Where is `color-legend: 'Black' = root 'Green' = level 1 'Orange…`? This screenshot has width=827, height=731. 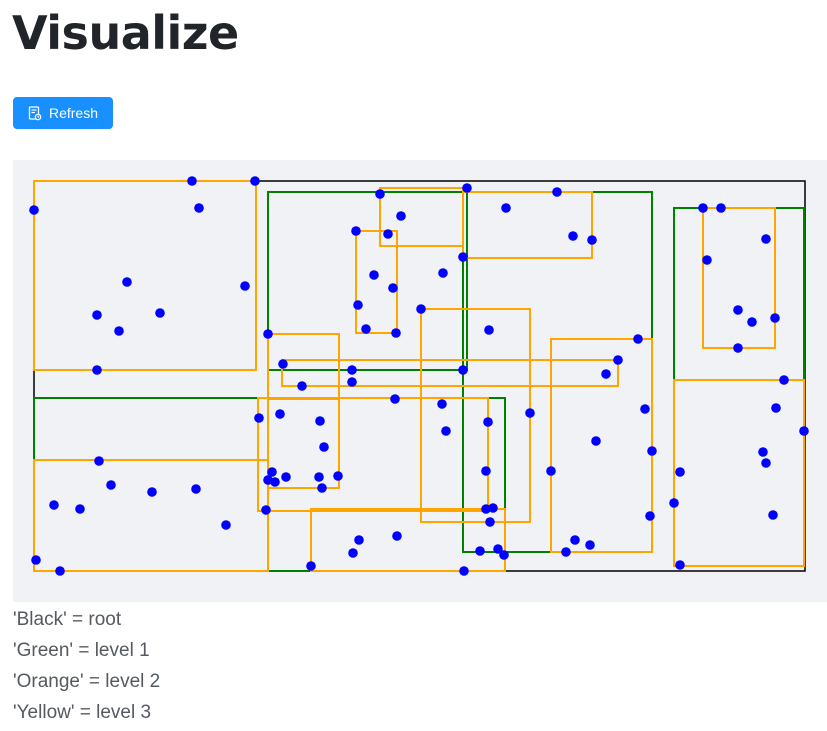
color-legend: 'Black' = root 'Green' = level 1 'Orange… is located at coordinates (86, 667).